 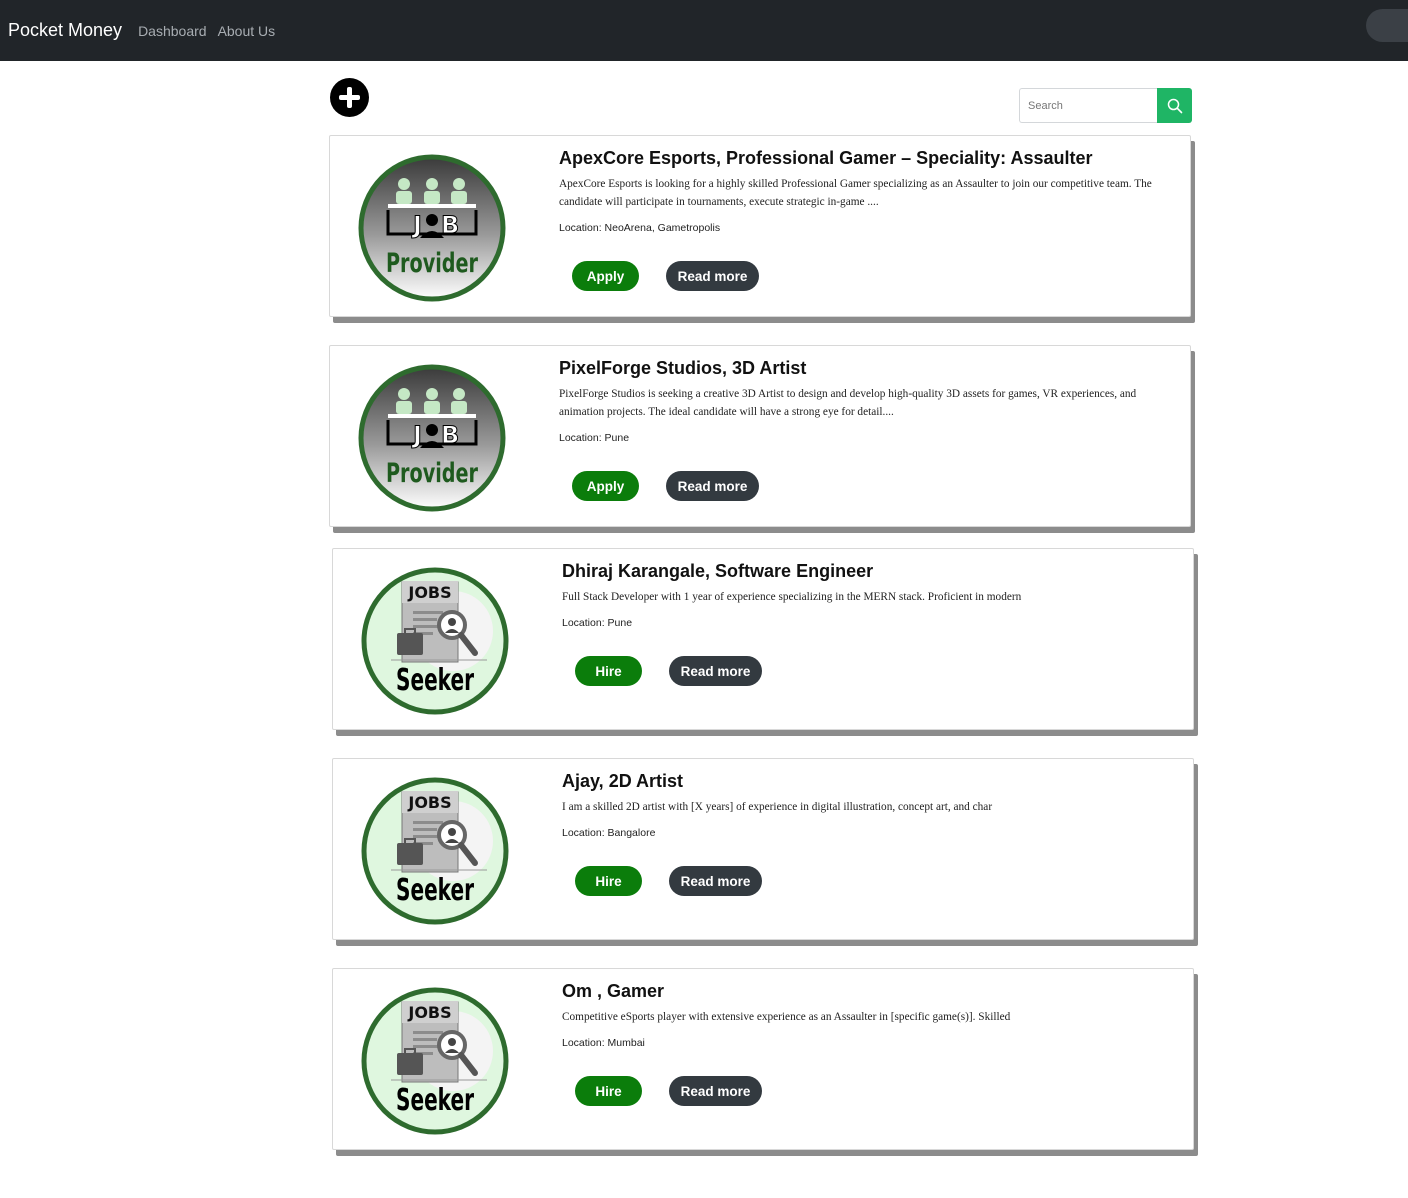 I want to click on search-button, so click(x=1174, y=105).